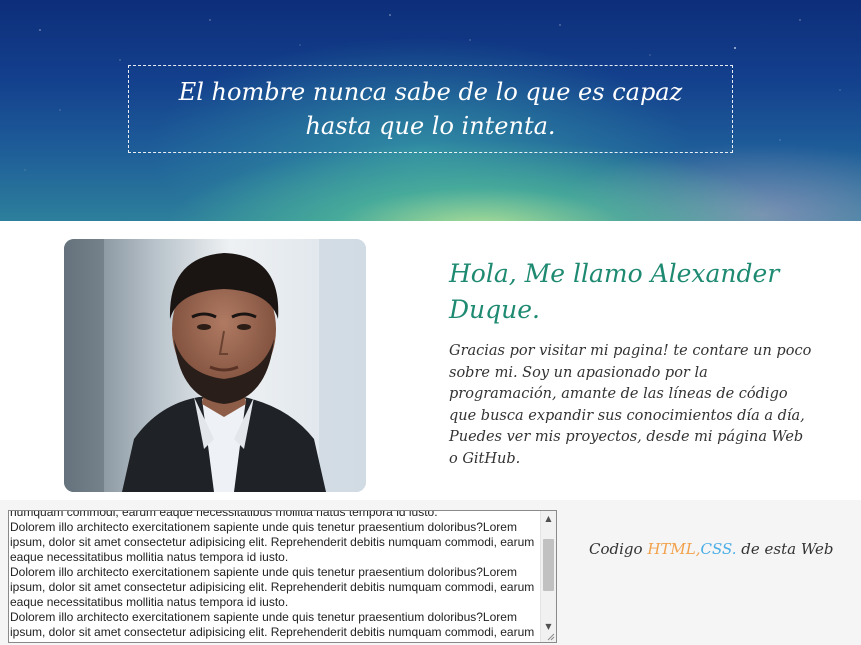  I want to click on profile-photo, so click(215, 365).